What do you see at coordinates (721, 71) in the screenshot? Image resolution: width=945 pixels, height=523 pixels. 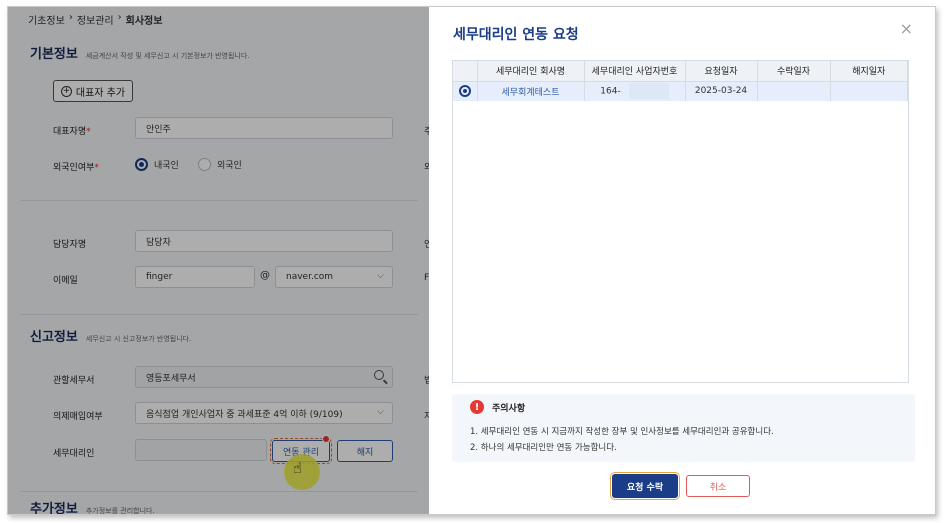 I see `column-header: 요청일자` at bounding box center [721, 71].